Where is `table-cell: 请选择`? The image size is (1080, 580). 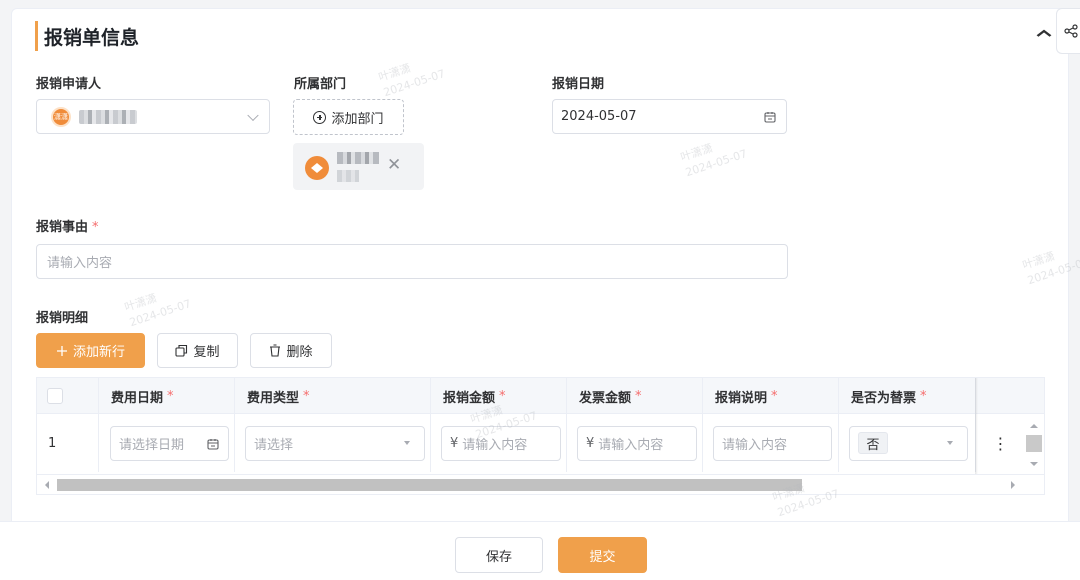 table-cell: 请选择 is located at coordinates (333, 443).